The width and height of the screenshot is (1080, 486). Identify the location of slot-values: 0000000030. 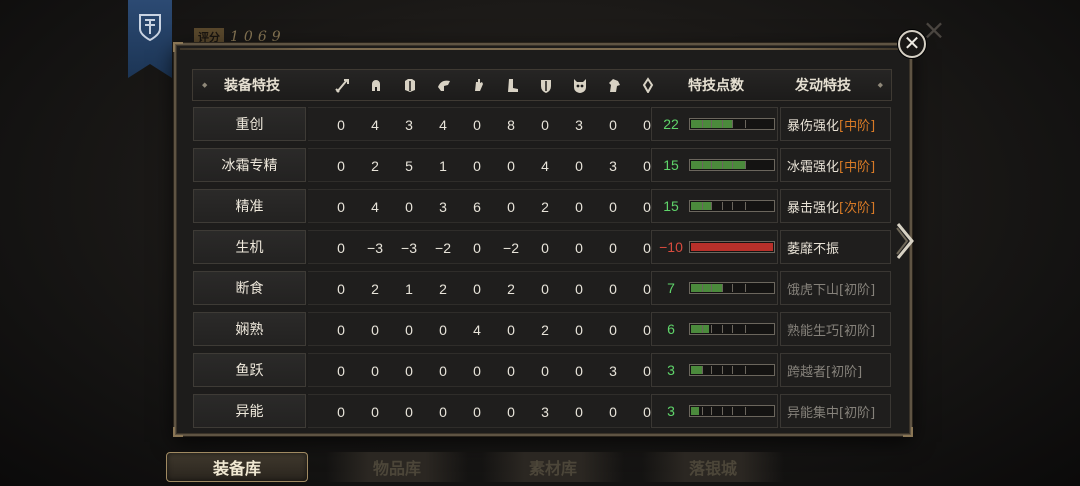
(479, 370).